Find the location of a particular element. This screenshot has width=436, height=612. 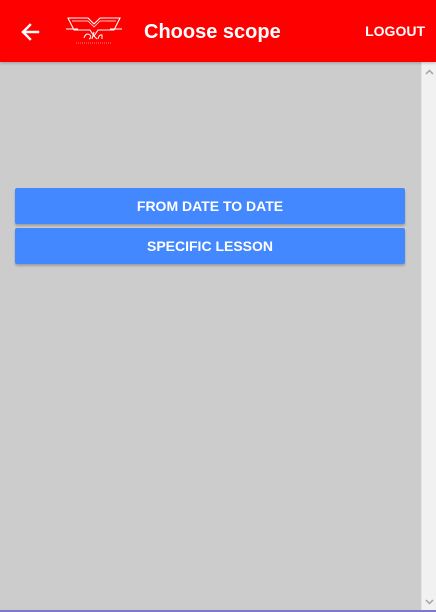

specific-lesson-button: SPECIFIC LESSON is located at coordinates (210, 246).